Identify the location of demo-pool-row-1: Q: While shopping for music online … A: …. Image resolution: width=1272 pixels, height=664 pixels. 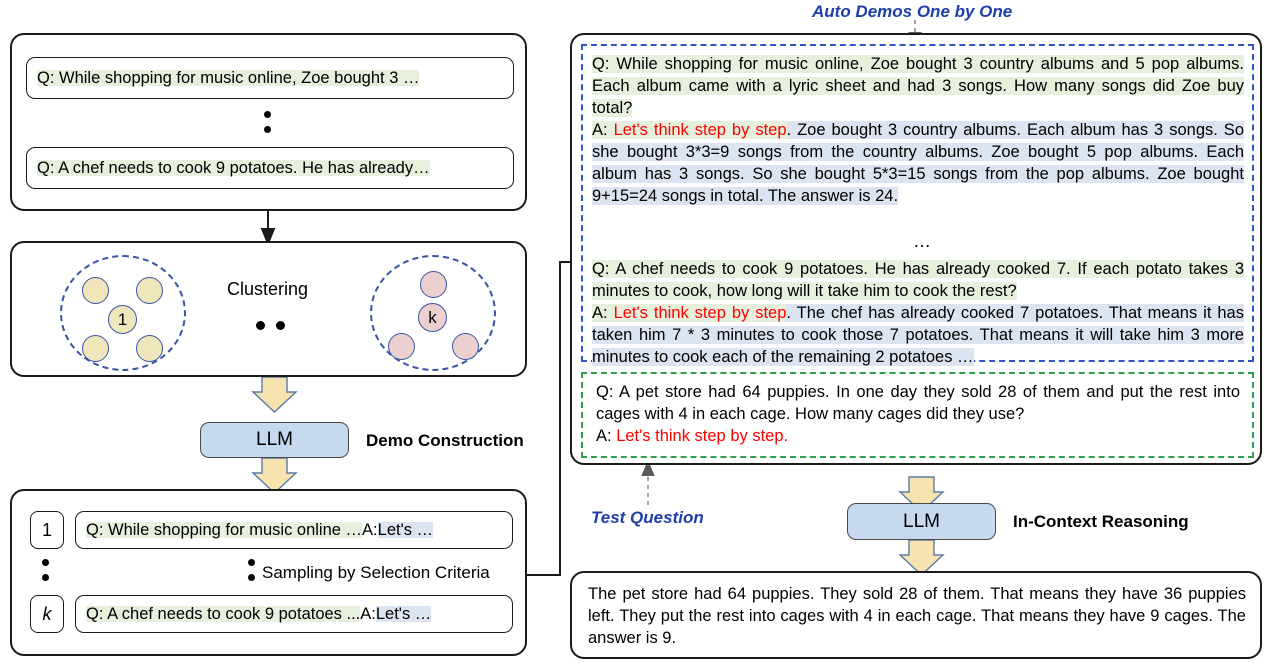
(294, 530).